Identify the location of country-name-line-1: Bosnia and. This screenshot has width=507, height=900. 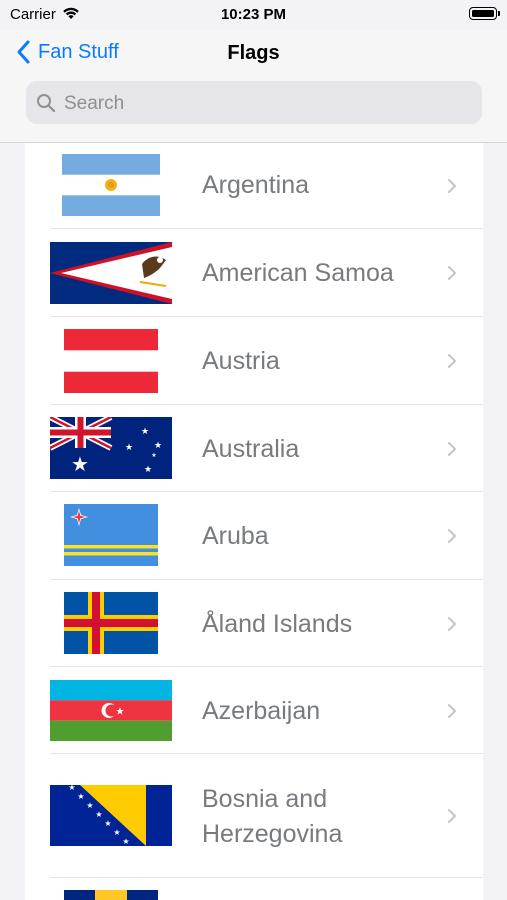
(265, 799).